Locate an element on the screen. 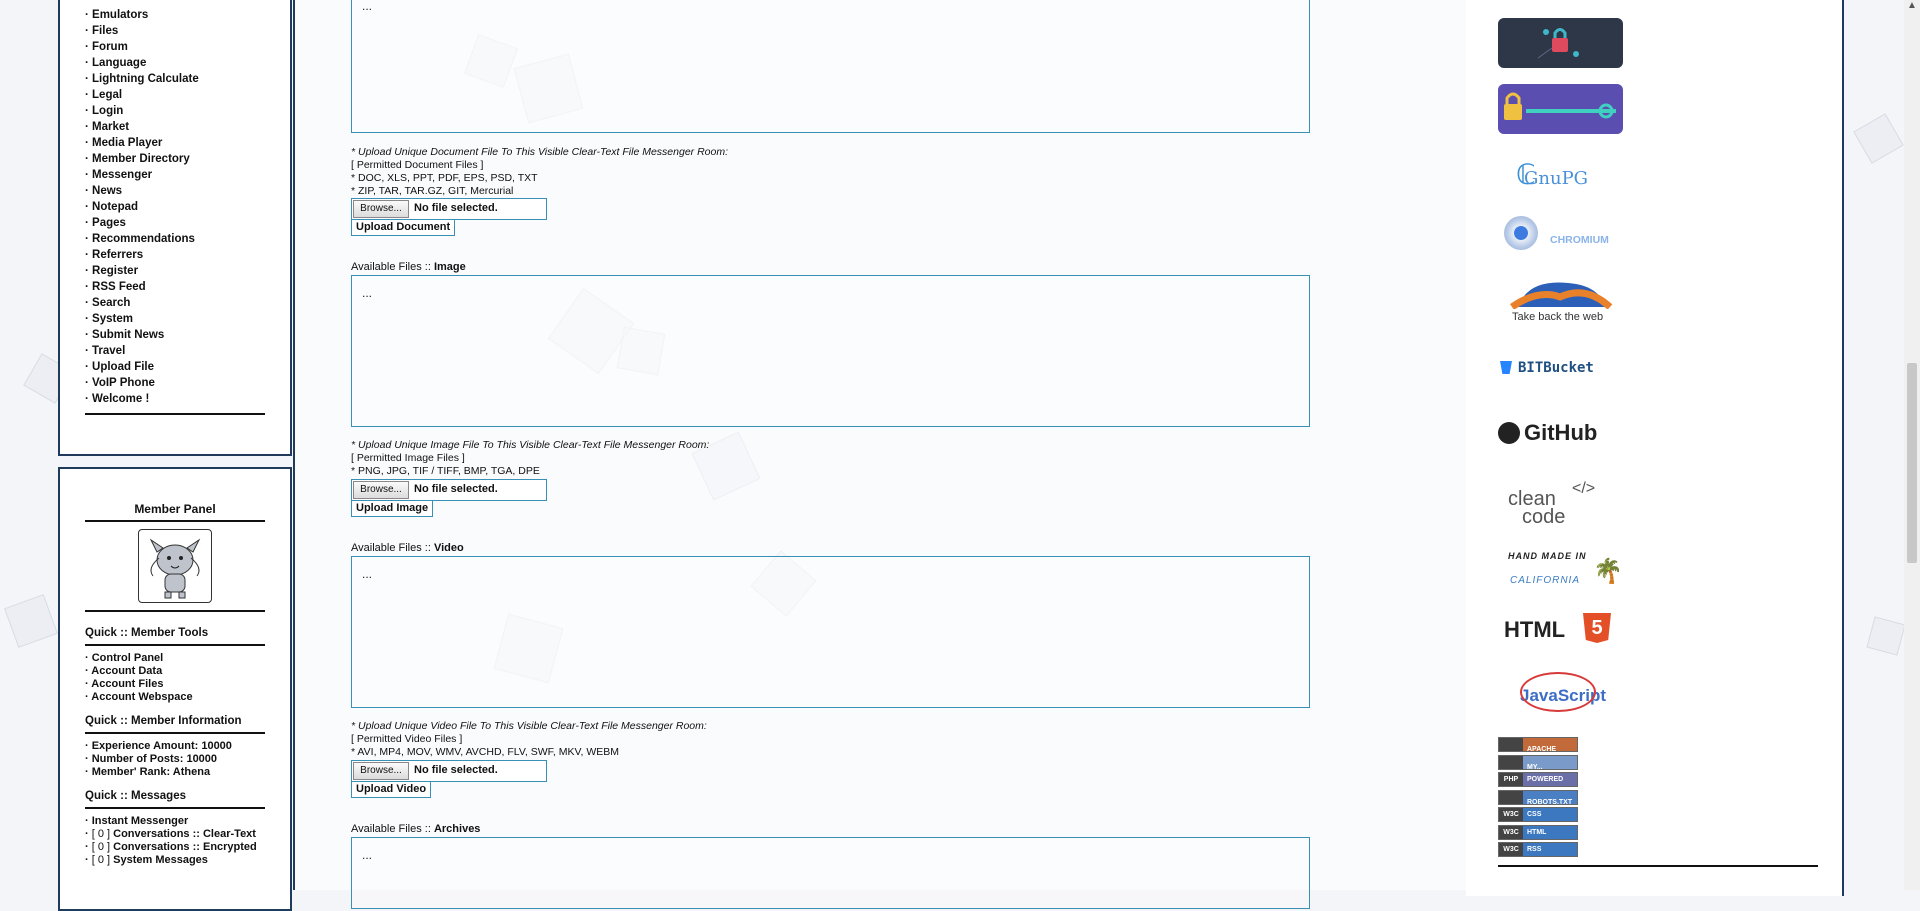 The width and height of the screenshot is (1920, 911). small-badge: PHP POWERED is located at coordinates (1538, 779).